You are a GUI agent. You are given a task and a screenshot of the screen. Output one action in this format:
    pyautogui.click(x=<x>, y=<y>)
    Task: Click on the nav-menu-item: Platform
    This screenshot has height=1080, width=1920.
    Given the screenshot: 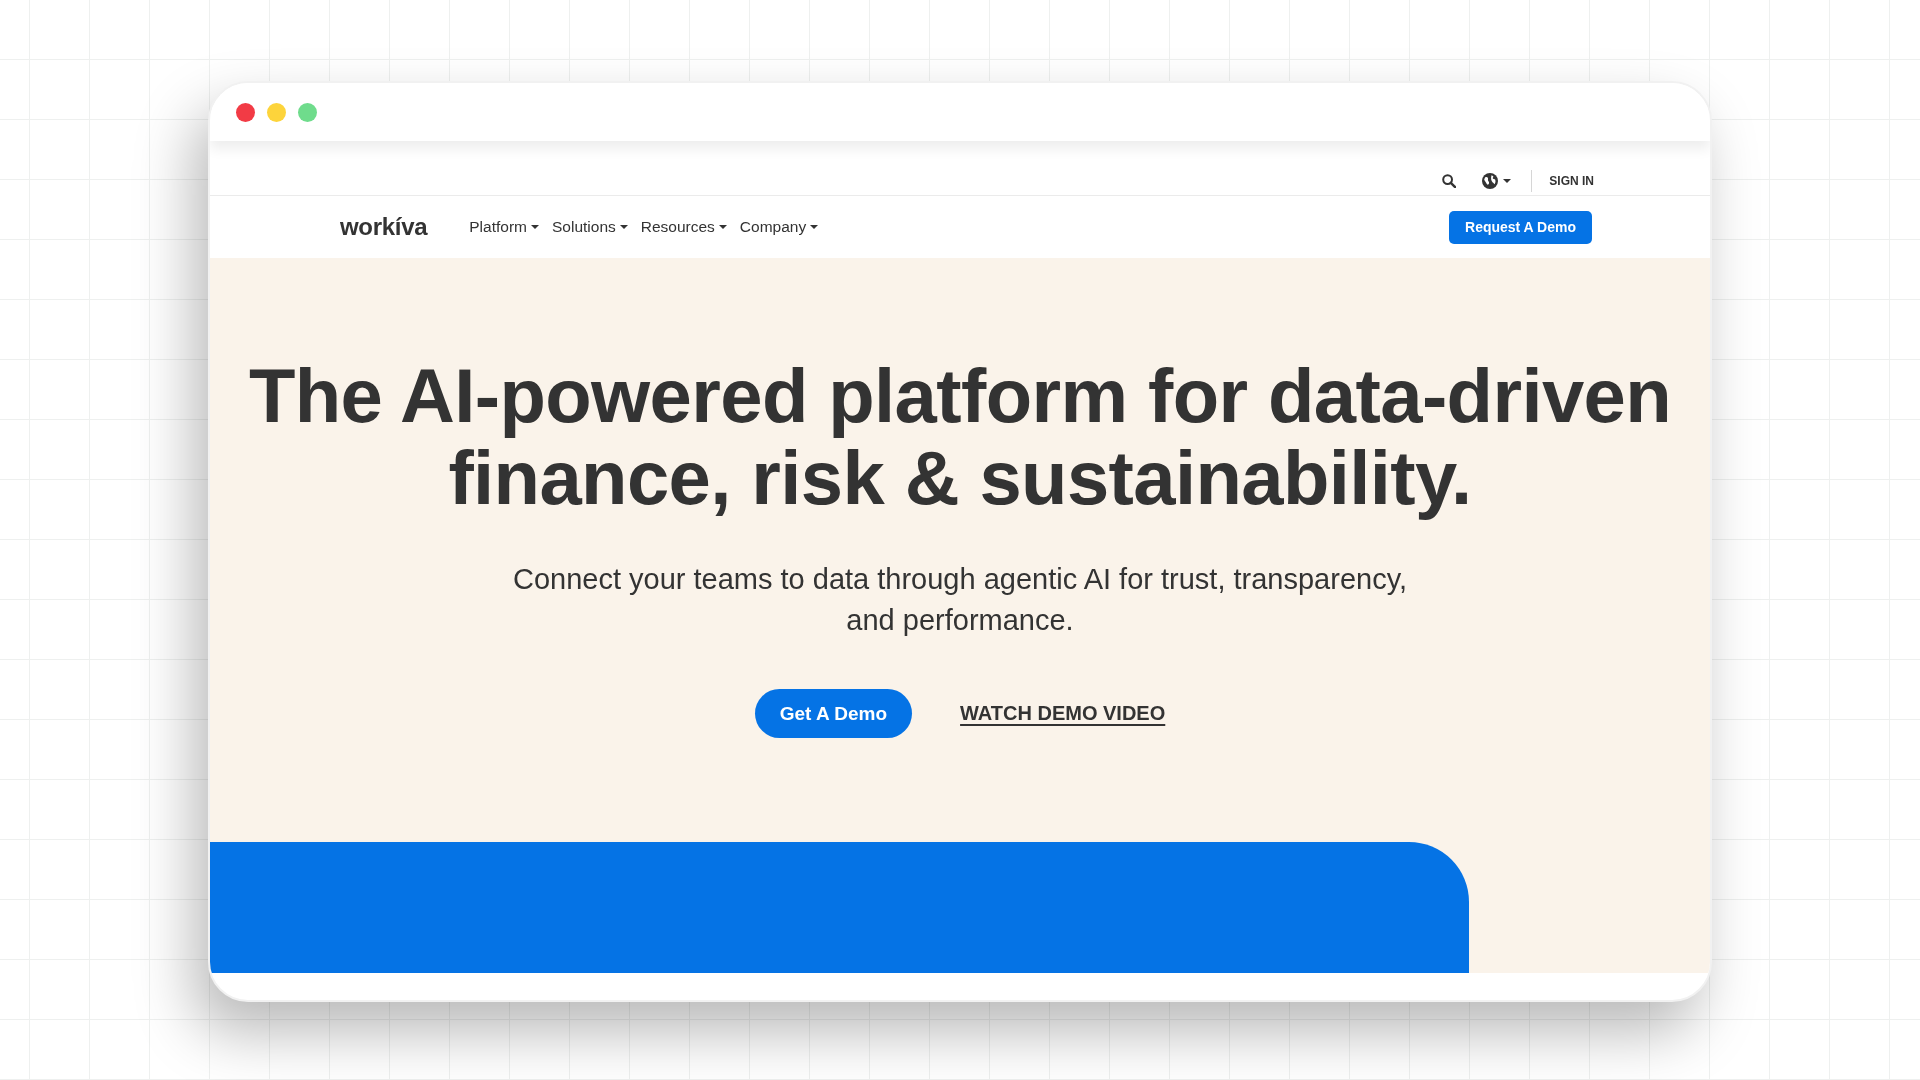 What is the action you would take?
    pyautogui.click(x=504, y=227)
    